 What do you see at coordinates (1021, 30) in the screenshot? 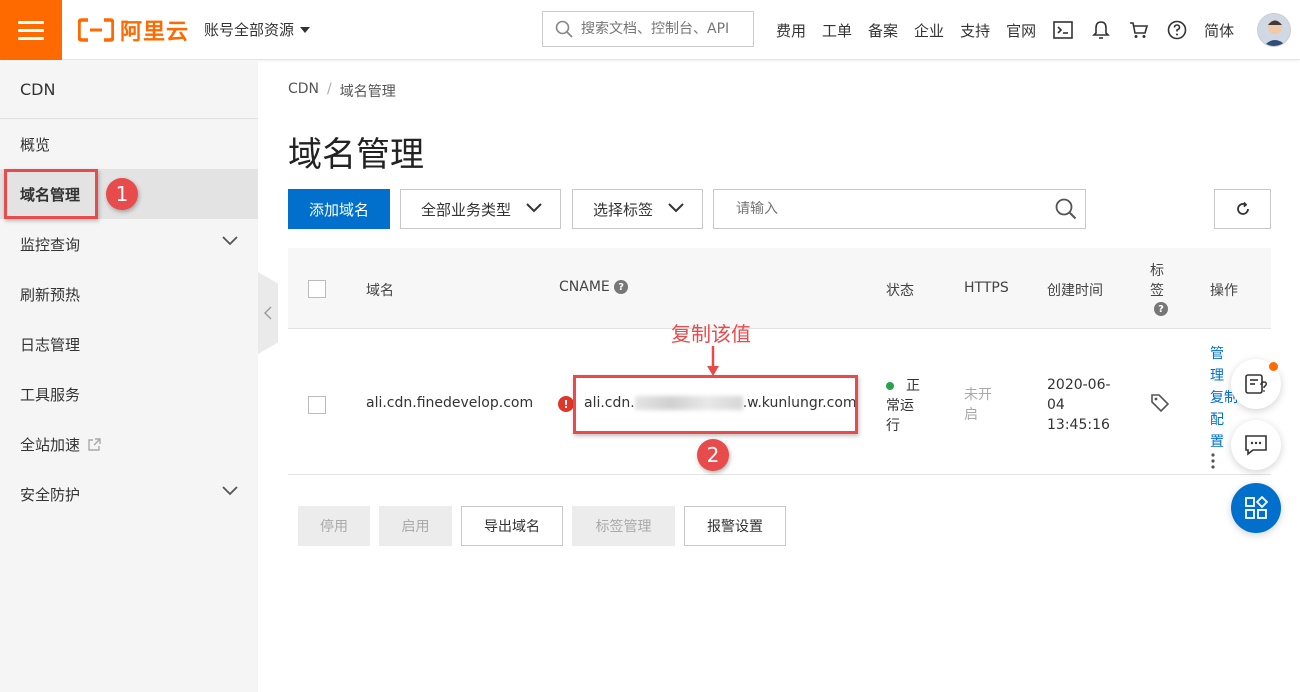
I see `nav-link-official-site: 官网` at bounding box center [1021, 30].